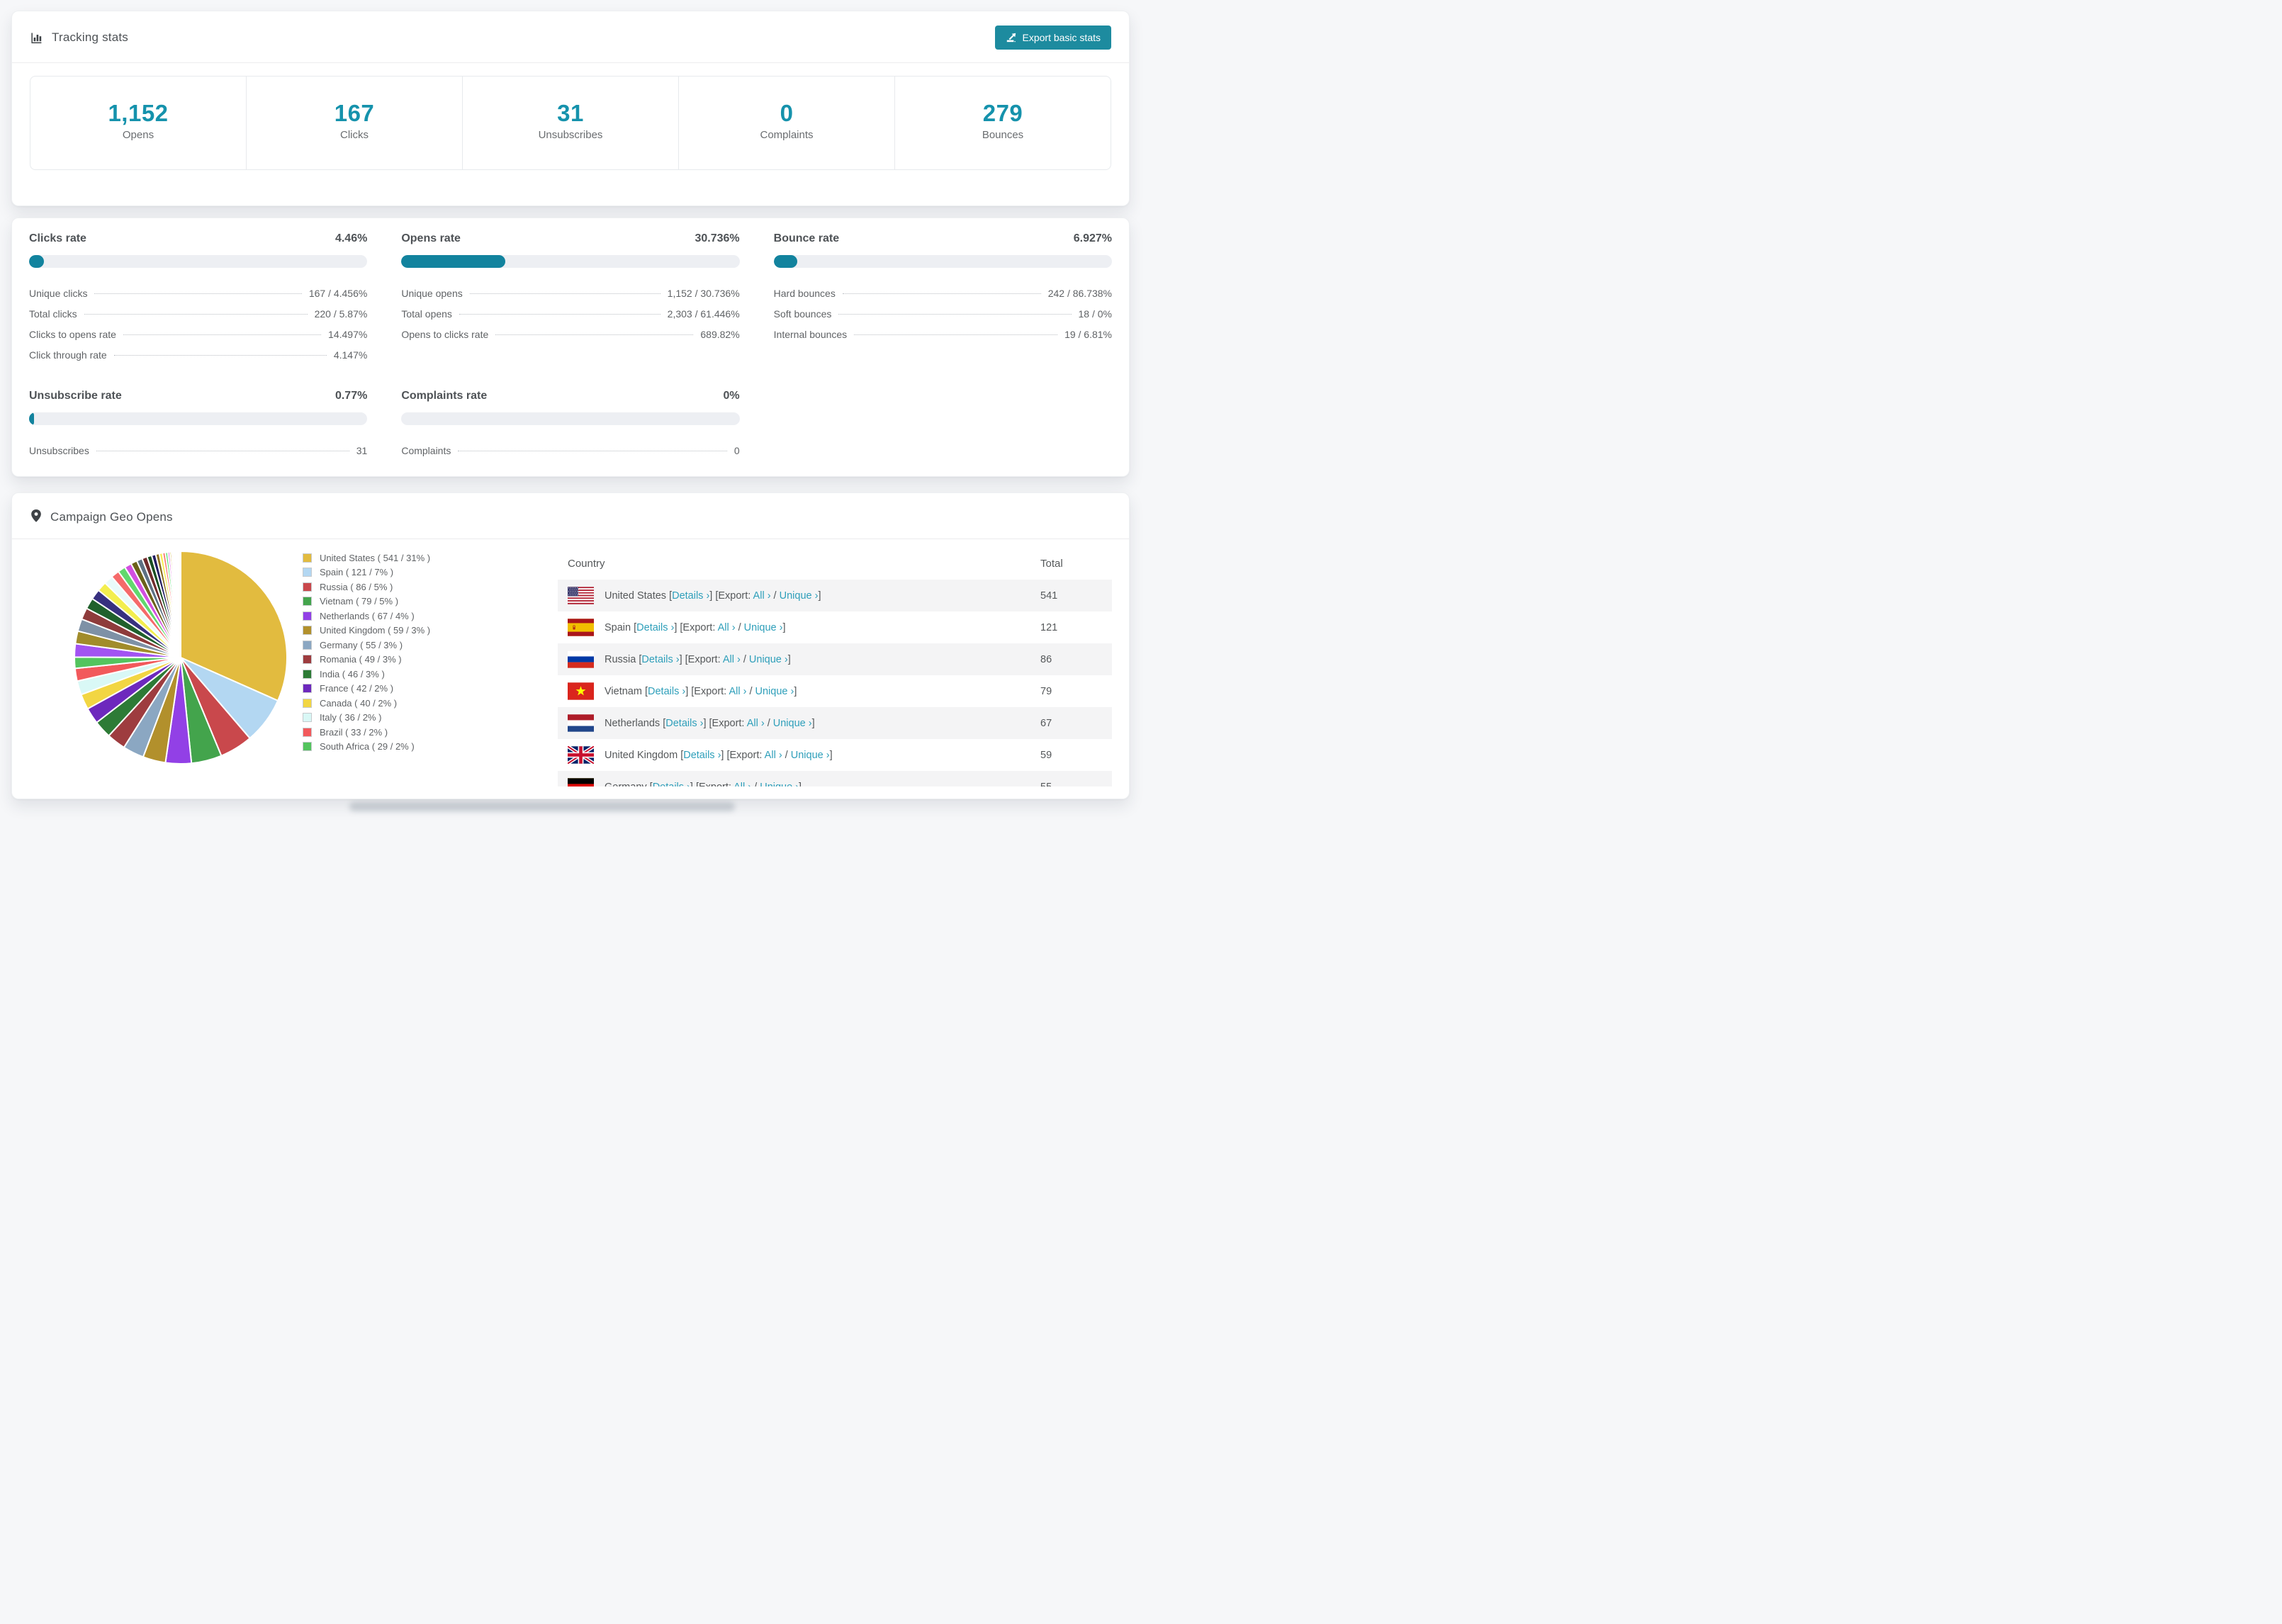  I want to click on flag-icon-vn, so click(581, 691).